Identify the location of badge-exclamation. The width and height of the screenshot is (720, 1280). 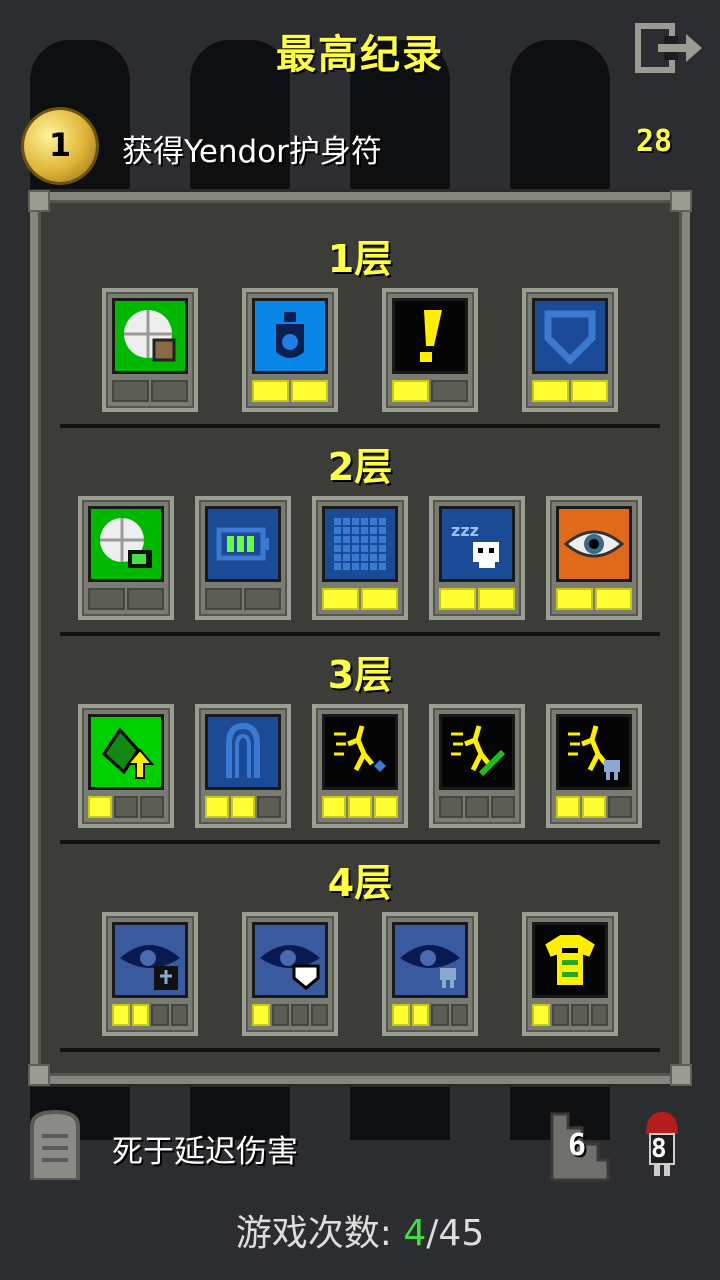
(430, 350).